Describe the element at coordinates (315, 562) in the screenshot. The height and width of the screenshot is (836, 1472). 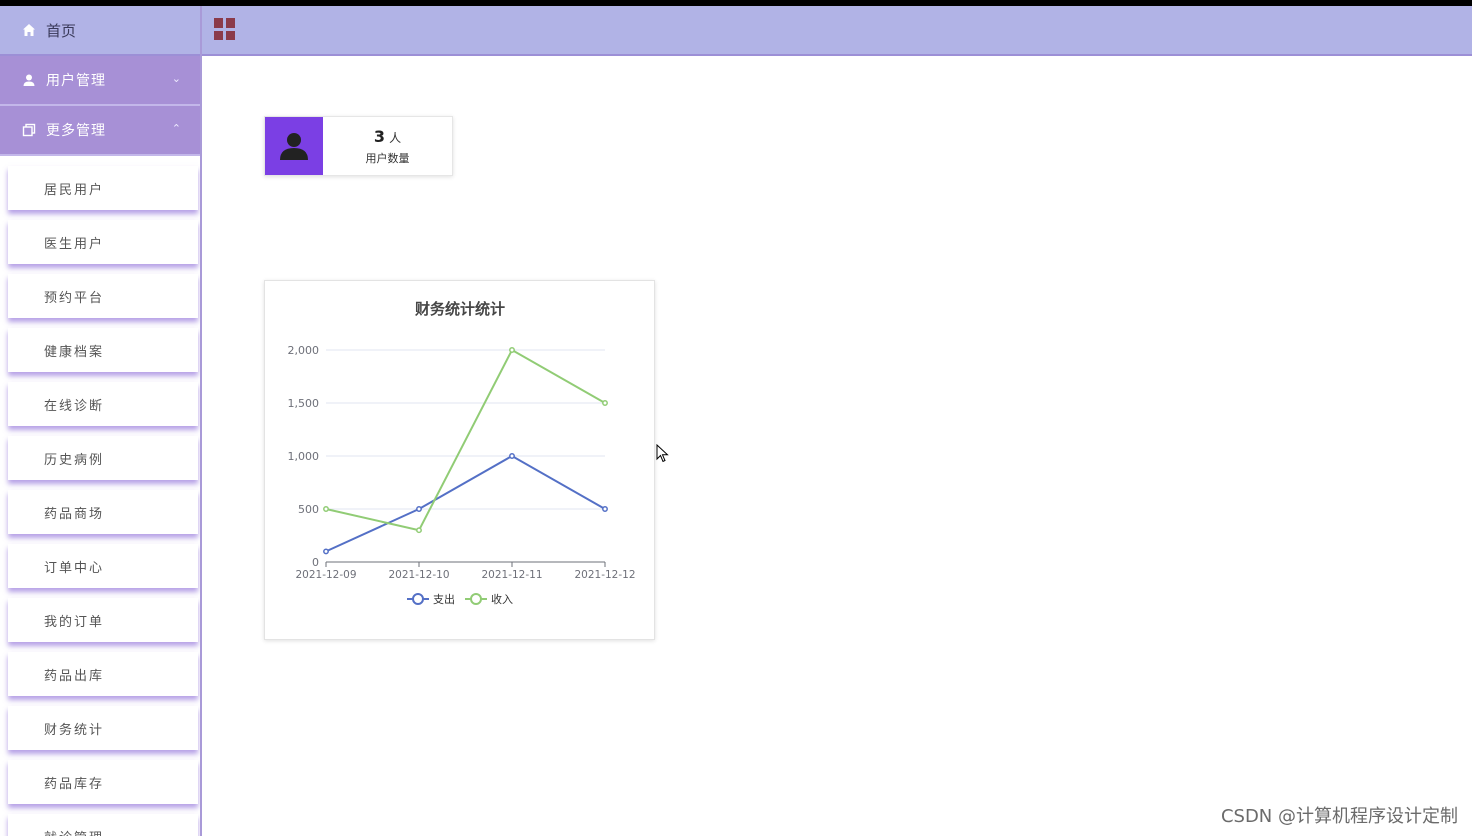
I see `y-tick-label: 0` at that location.